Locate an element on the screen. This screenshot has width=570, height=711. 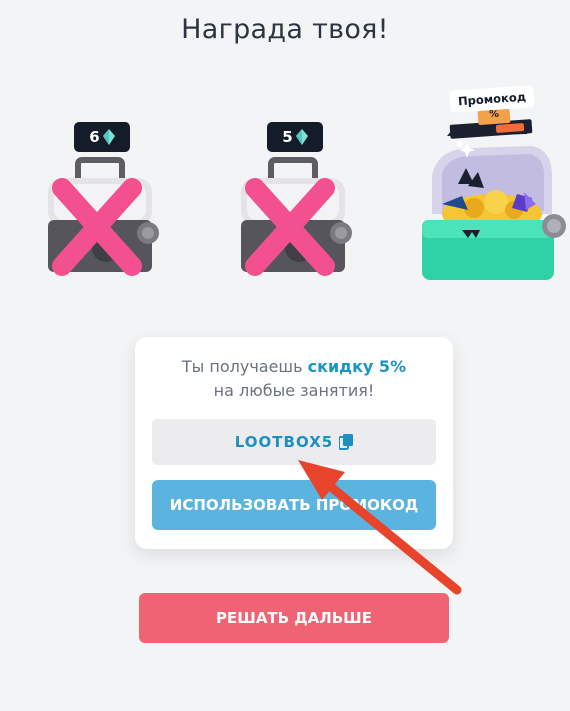
reward-description: Ты получаешь скидку 5% на любые занятия! is located at coordinates (294, 379).